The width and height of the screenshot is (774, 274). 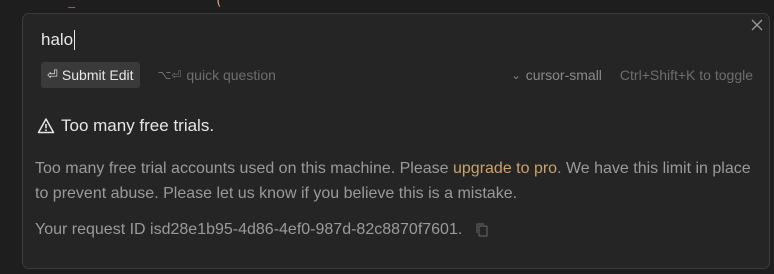 What do you see at coordinates (516, 75) in the screenshot?
I see `chevron-down-icon: ⌄` at bounding box center [516, 75].